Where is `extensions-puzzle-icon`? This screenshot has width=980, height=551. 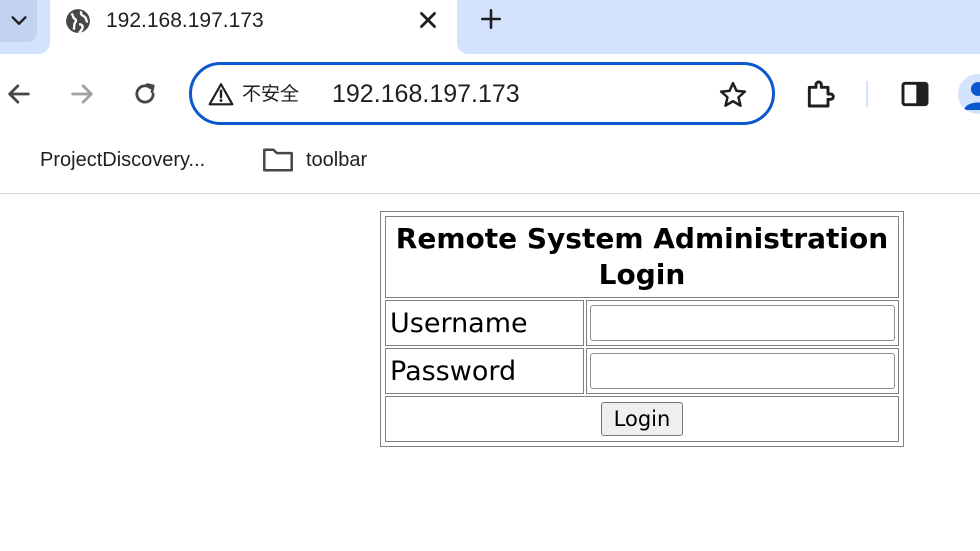
extensions-puzzle-icon is located at coordinates (820, 94).